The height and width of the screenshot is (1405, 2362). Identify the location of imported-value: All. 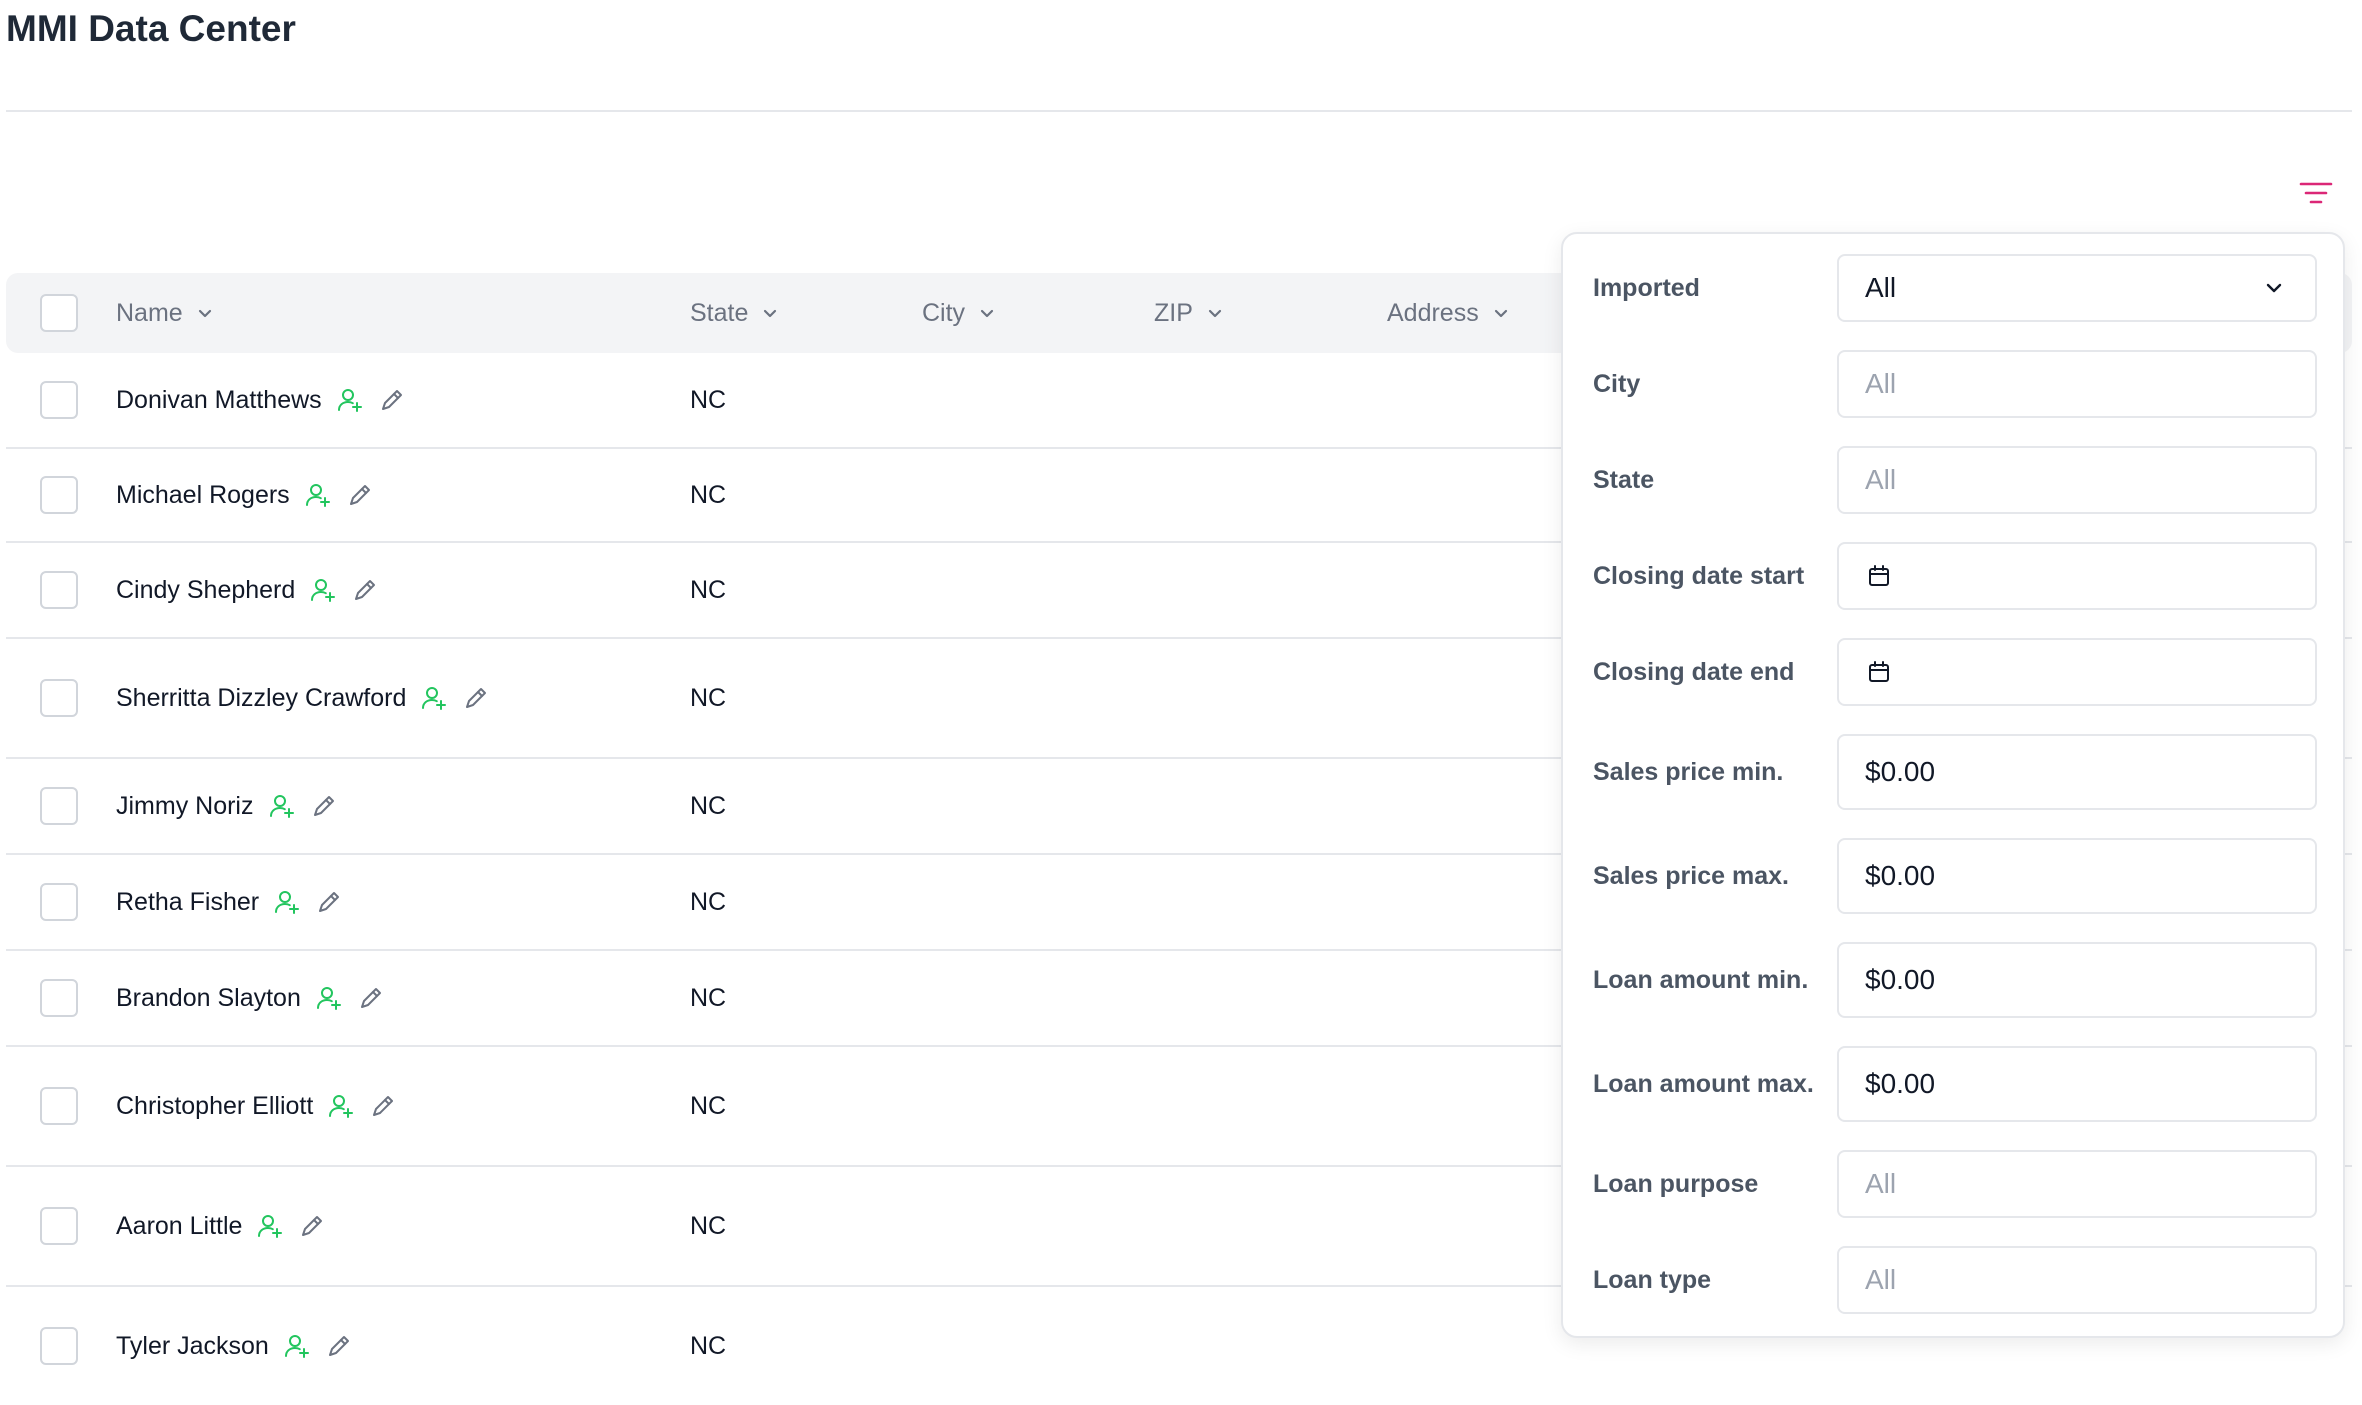
(1881, 287).